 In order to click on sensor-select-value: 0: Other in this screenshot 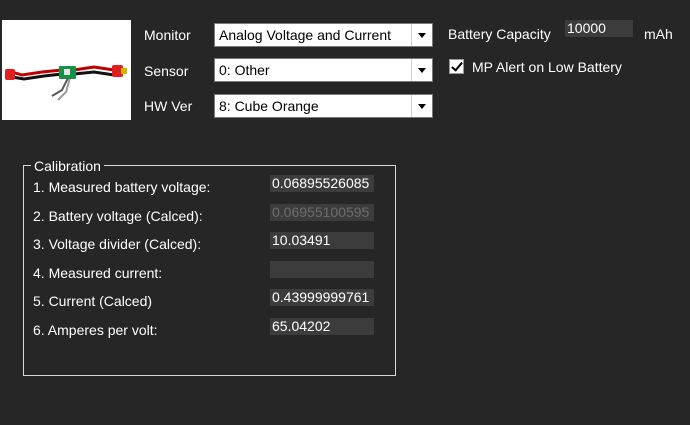, I will do `click(244, 70)`.